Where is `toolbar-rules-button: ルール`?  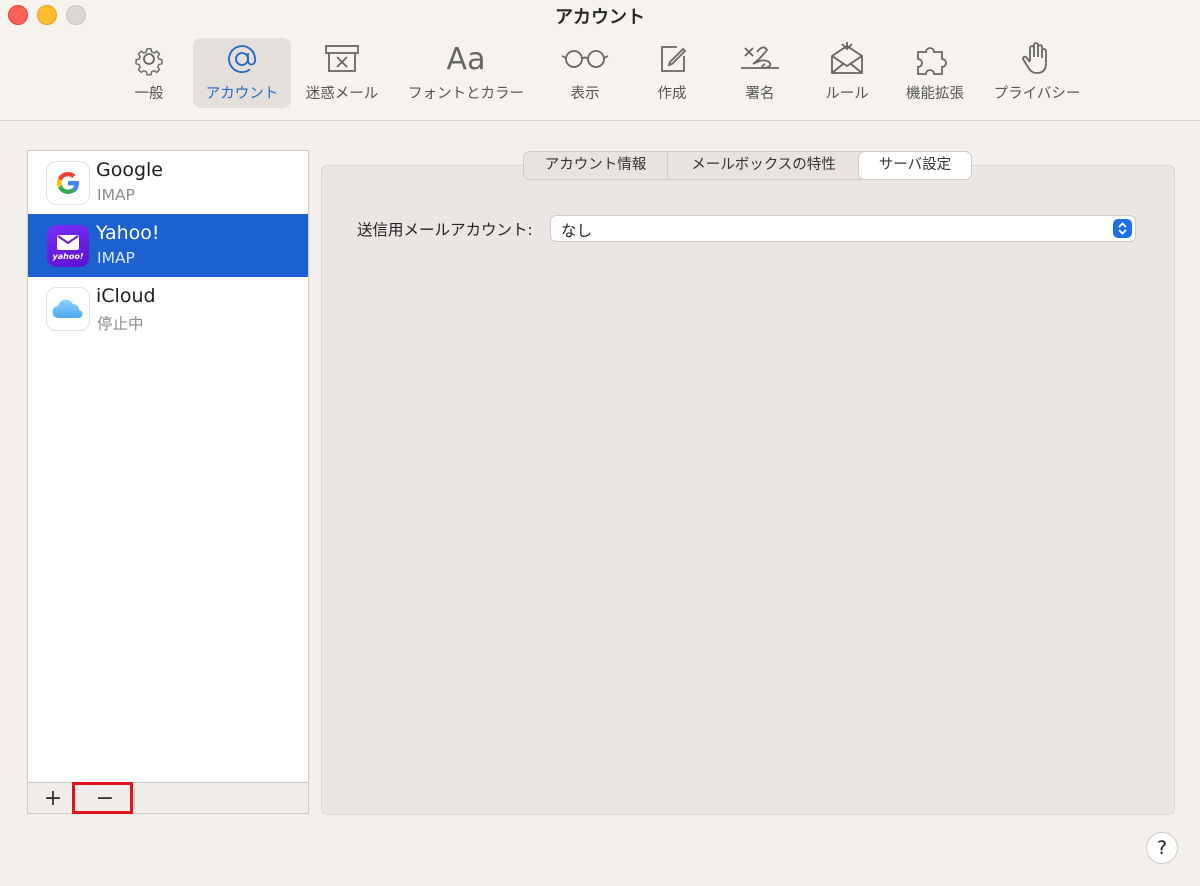 toolbar-rules-button: ルール is located at coordinates (847, 73).